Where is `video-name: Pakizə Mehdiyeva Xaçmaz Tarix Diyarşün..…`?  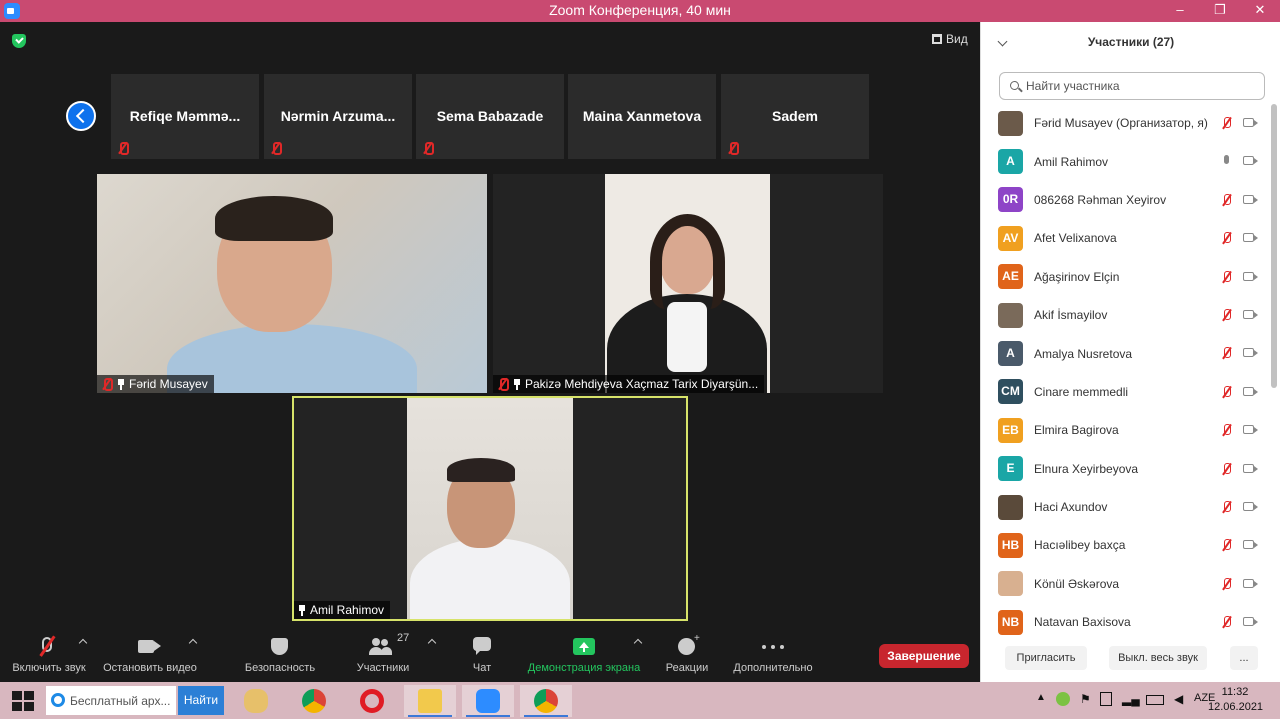
video-name: Pakizə Mehdiyeva Xaçmaz Tarix Diyarşün..… is located at coordinates (642, 384).